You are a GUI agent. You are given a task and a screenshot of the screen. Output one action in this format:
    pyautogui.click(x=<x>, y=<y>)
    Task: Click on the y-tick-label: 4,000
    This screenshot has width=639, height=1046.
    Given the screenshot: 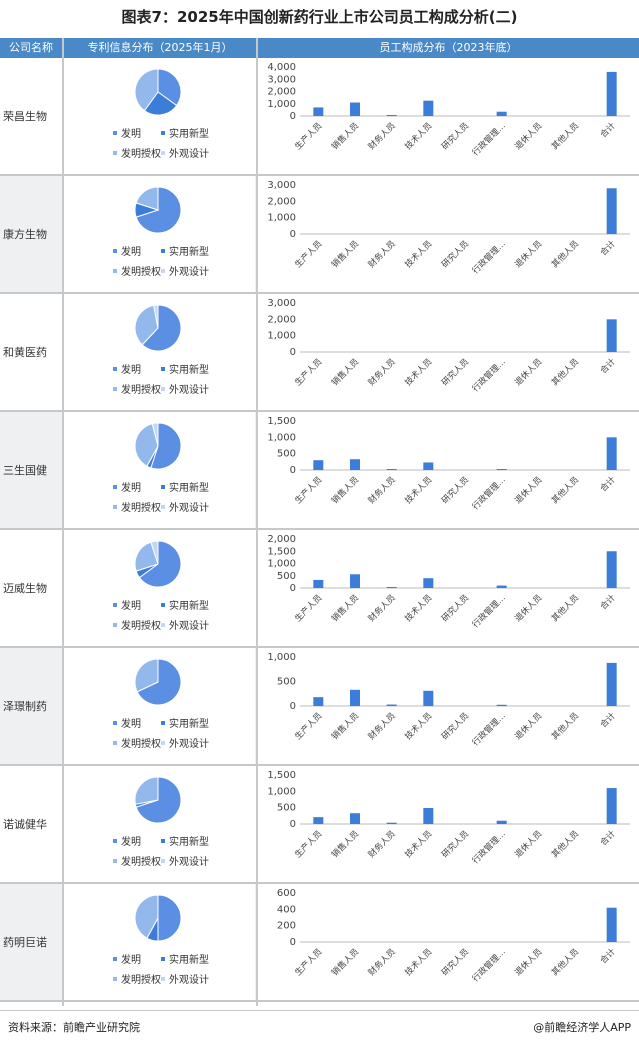 What is the action you would take?
    pyautogui.click(x=281, y=67)
    